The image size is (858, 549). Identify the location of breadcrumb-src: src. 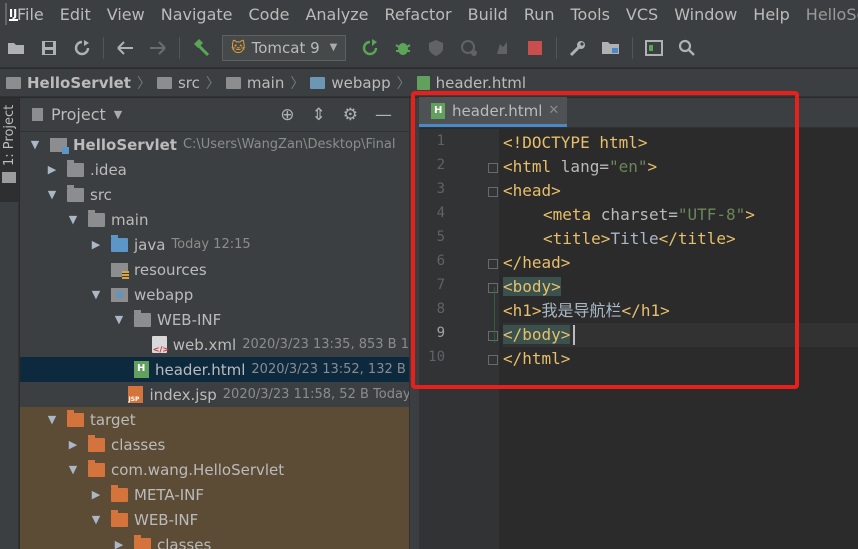
(178, 82).